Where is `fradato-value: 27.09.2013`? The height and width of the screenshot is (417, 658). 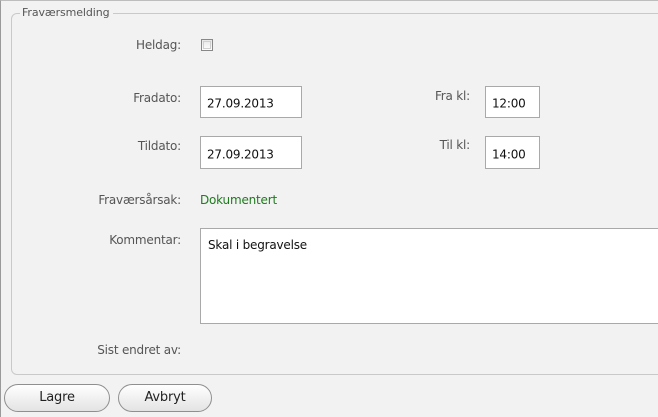
fradato-value: 27.09.2013 is located at coordinates (240, 103).